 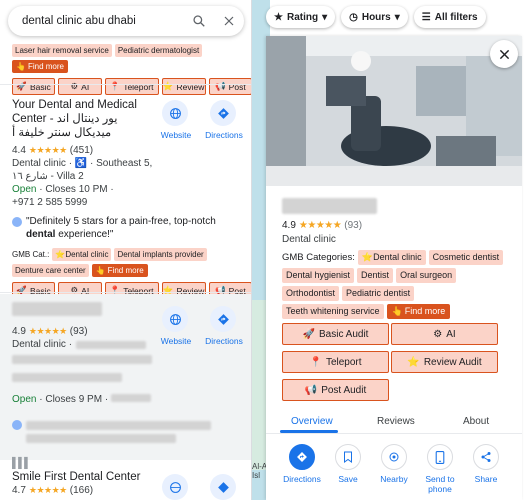 What do you see at coordinates (486, 457) in the screenshot?
I see `share-icon` at bounding box center [486, 457].